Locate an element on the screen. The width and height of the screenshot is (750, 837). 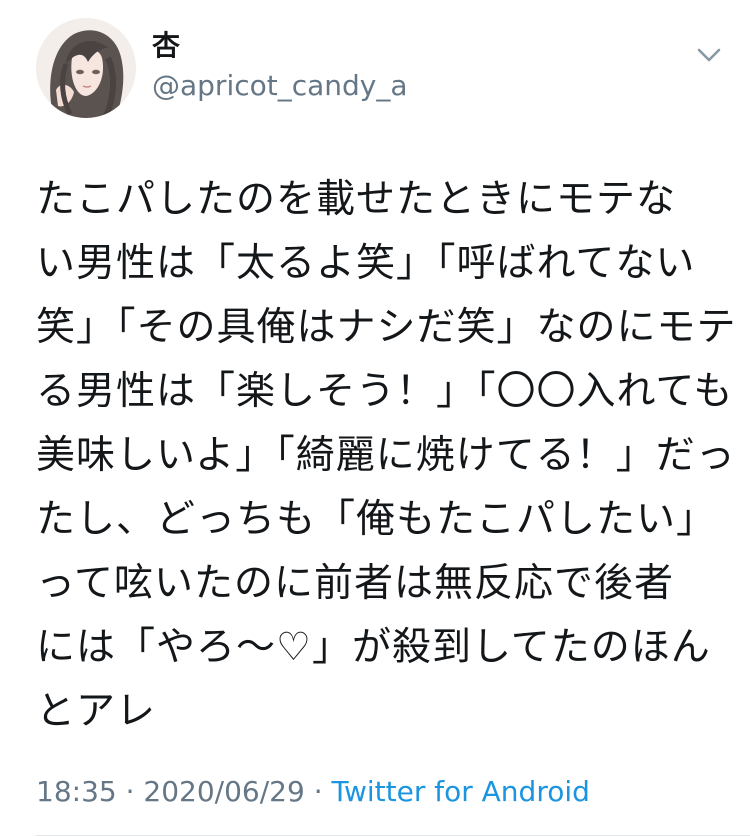
avatar-illustration is located at coordinates (86, 68).